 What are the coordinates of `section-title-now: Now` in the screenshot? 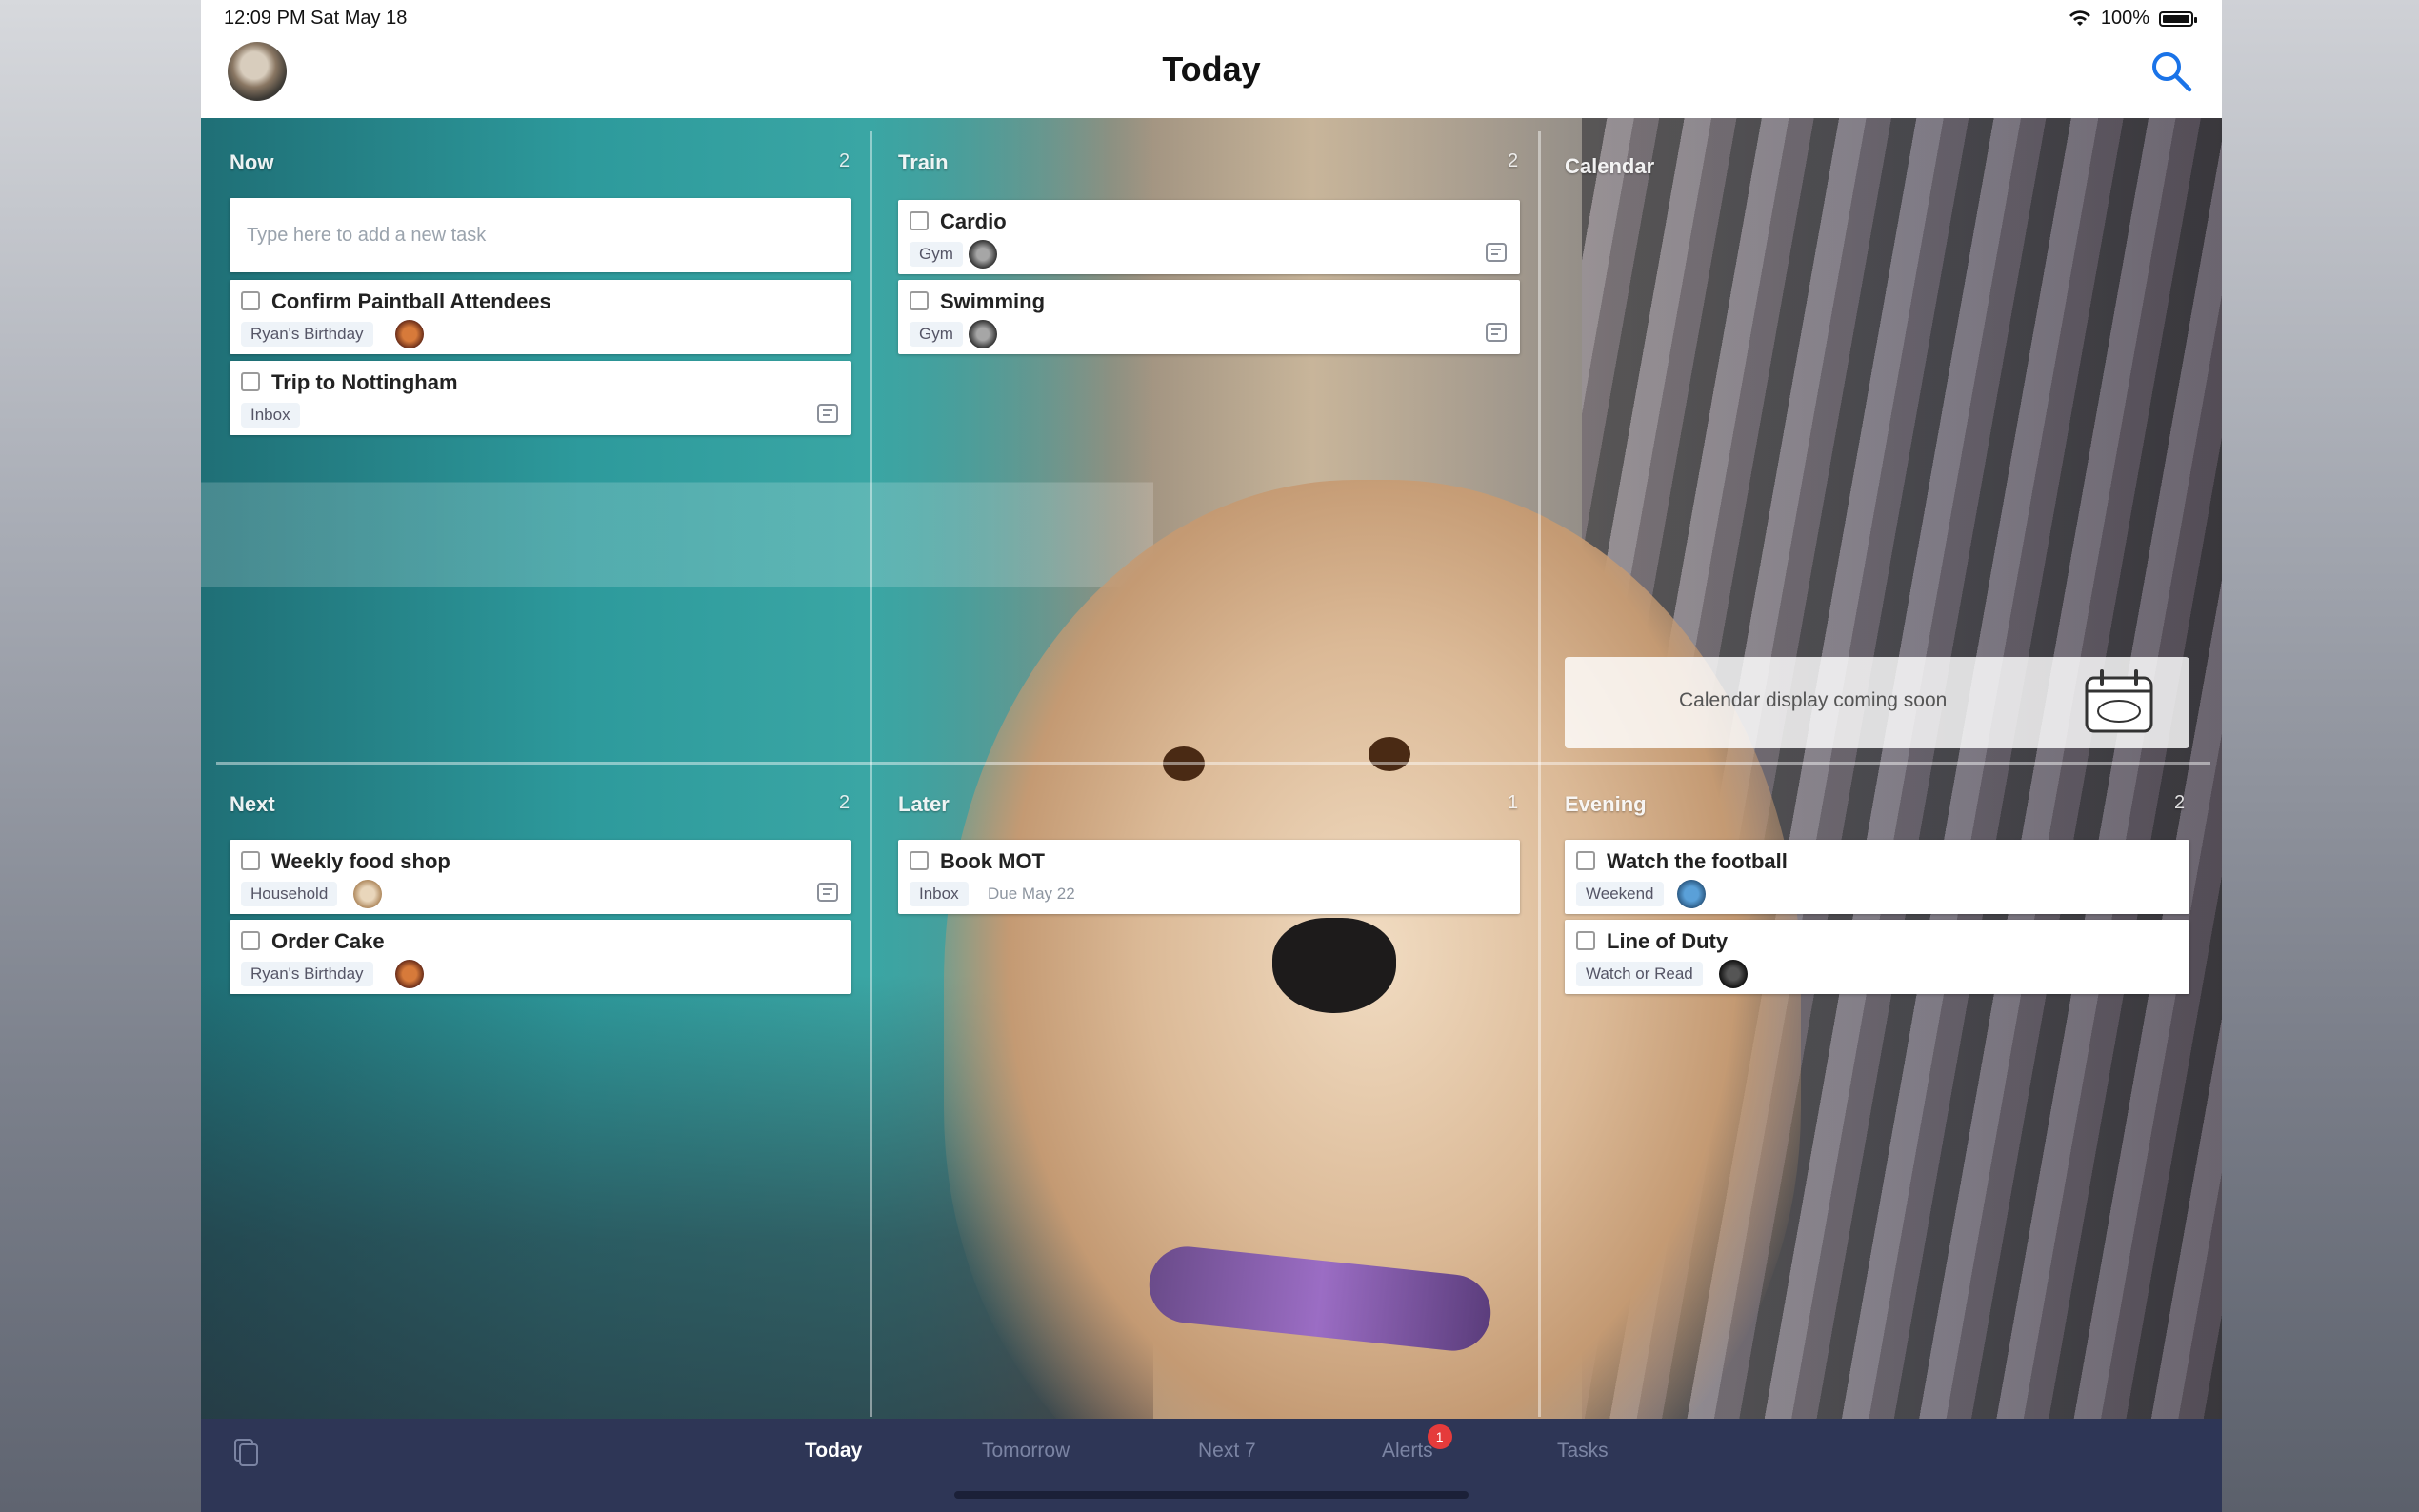 It's located at (252, 162).